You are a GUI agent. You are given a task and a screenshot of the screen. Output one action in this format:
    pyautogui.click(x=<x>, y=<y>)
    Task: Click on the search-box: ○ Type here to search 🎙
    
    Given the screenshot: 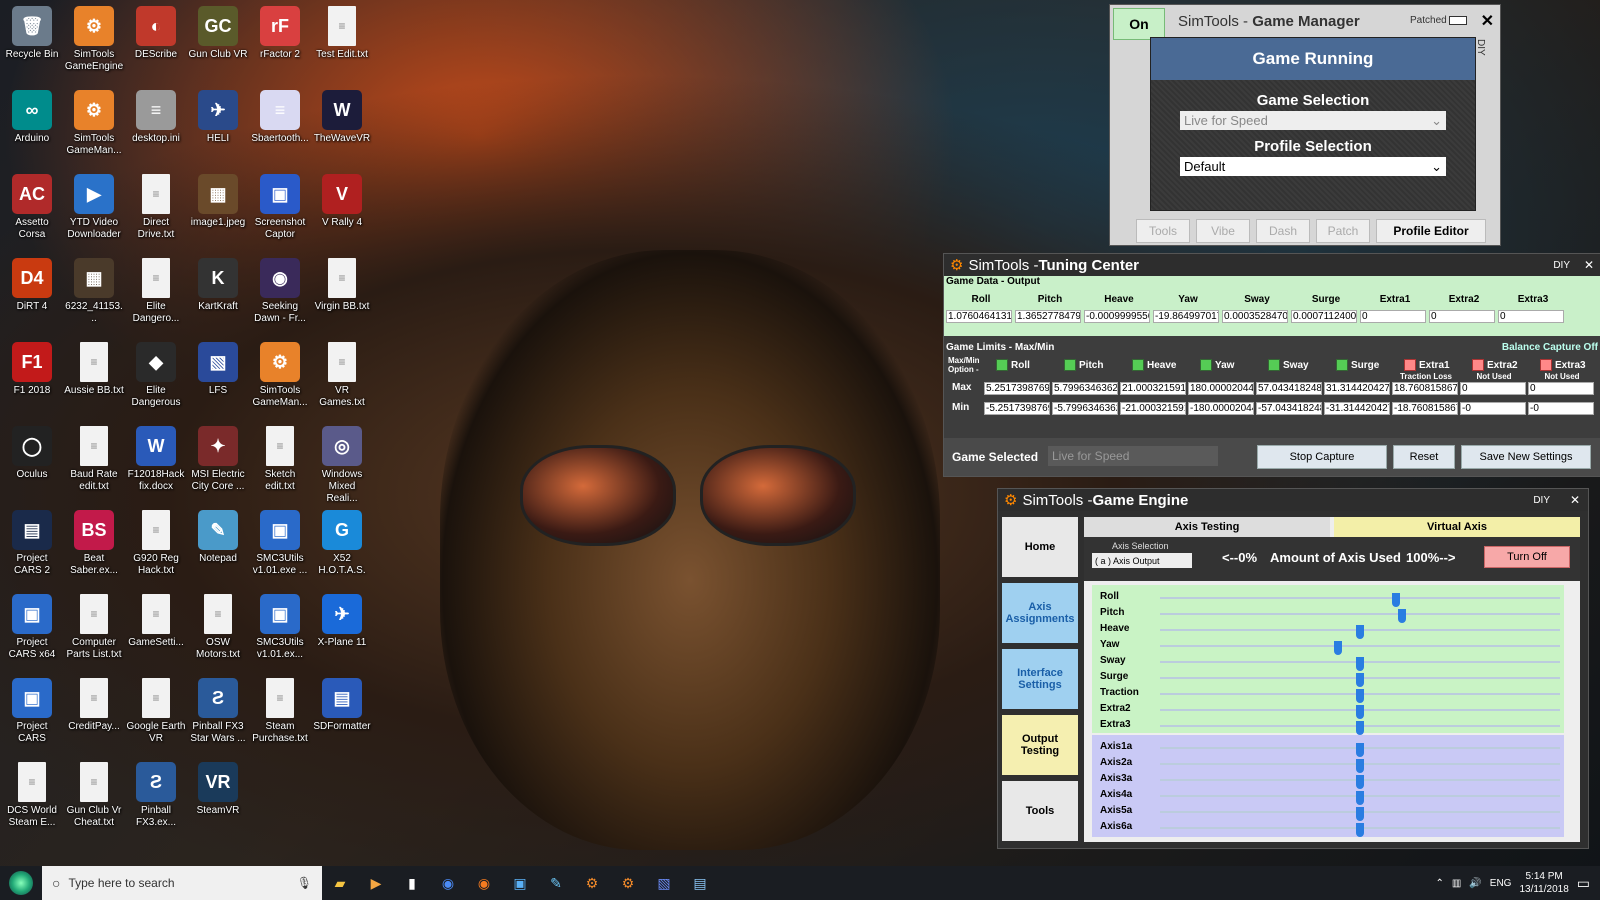 What is the action you would take?
    pyautogui.click(x=182, y=883)
    